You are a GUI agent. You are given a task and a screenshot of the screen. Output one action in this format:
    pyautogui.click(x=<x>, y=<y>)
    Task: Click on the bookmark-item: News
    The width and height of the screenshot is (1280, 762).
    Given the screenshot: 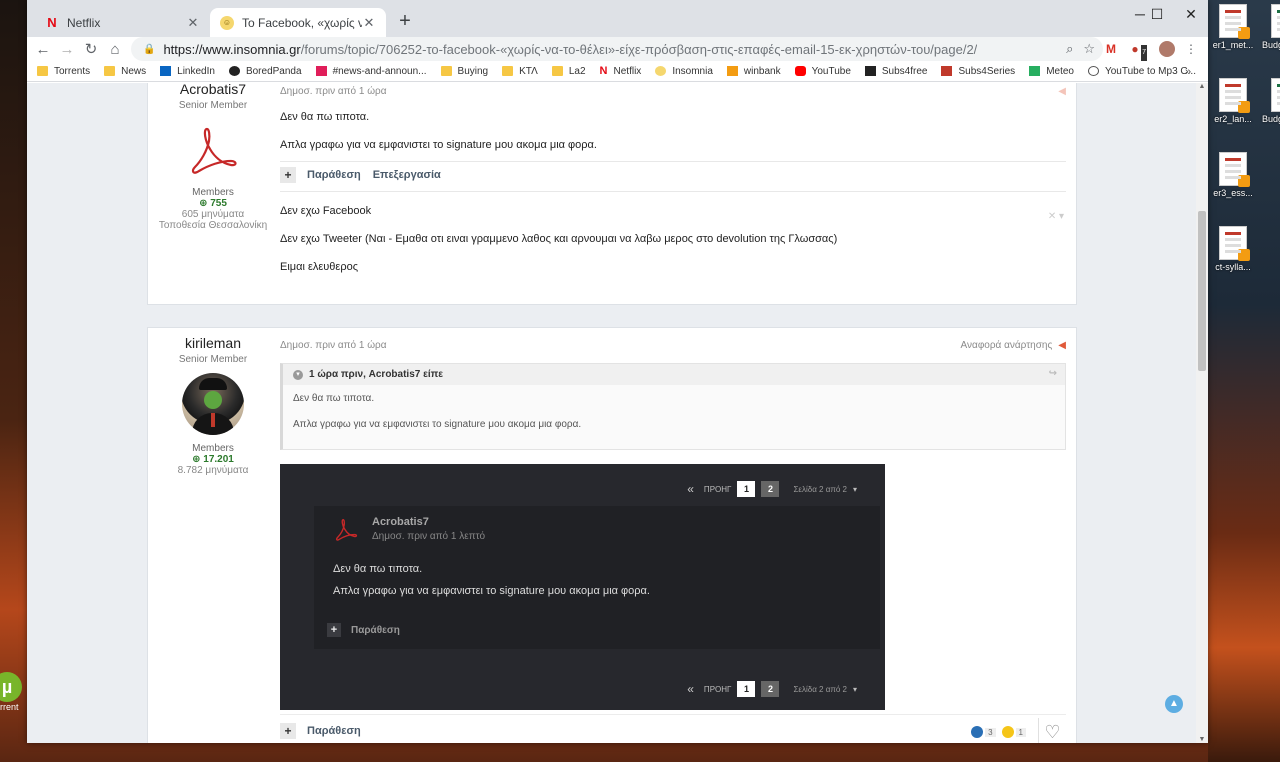 What is the action you would take?
    pyautogui.click(x=125, y=71)
    